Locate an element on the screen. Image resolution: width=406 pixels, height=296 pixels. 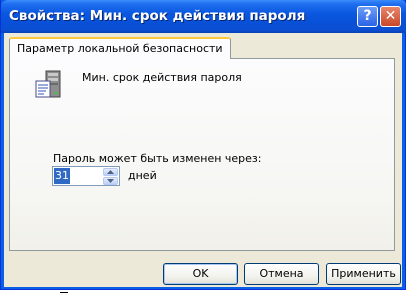
spin-up-button is located at coordinates (110, 172).